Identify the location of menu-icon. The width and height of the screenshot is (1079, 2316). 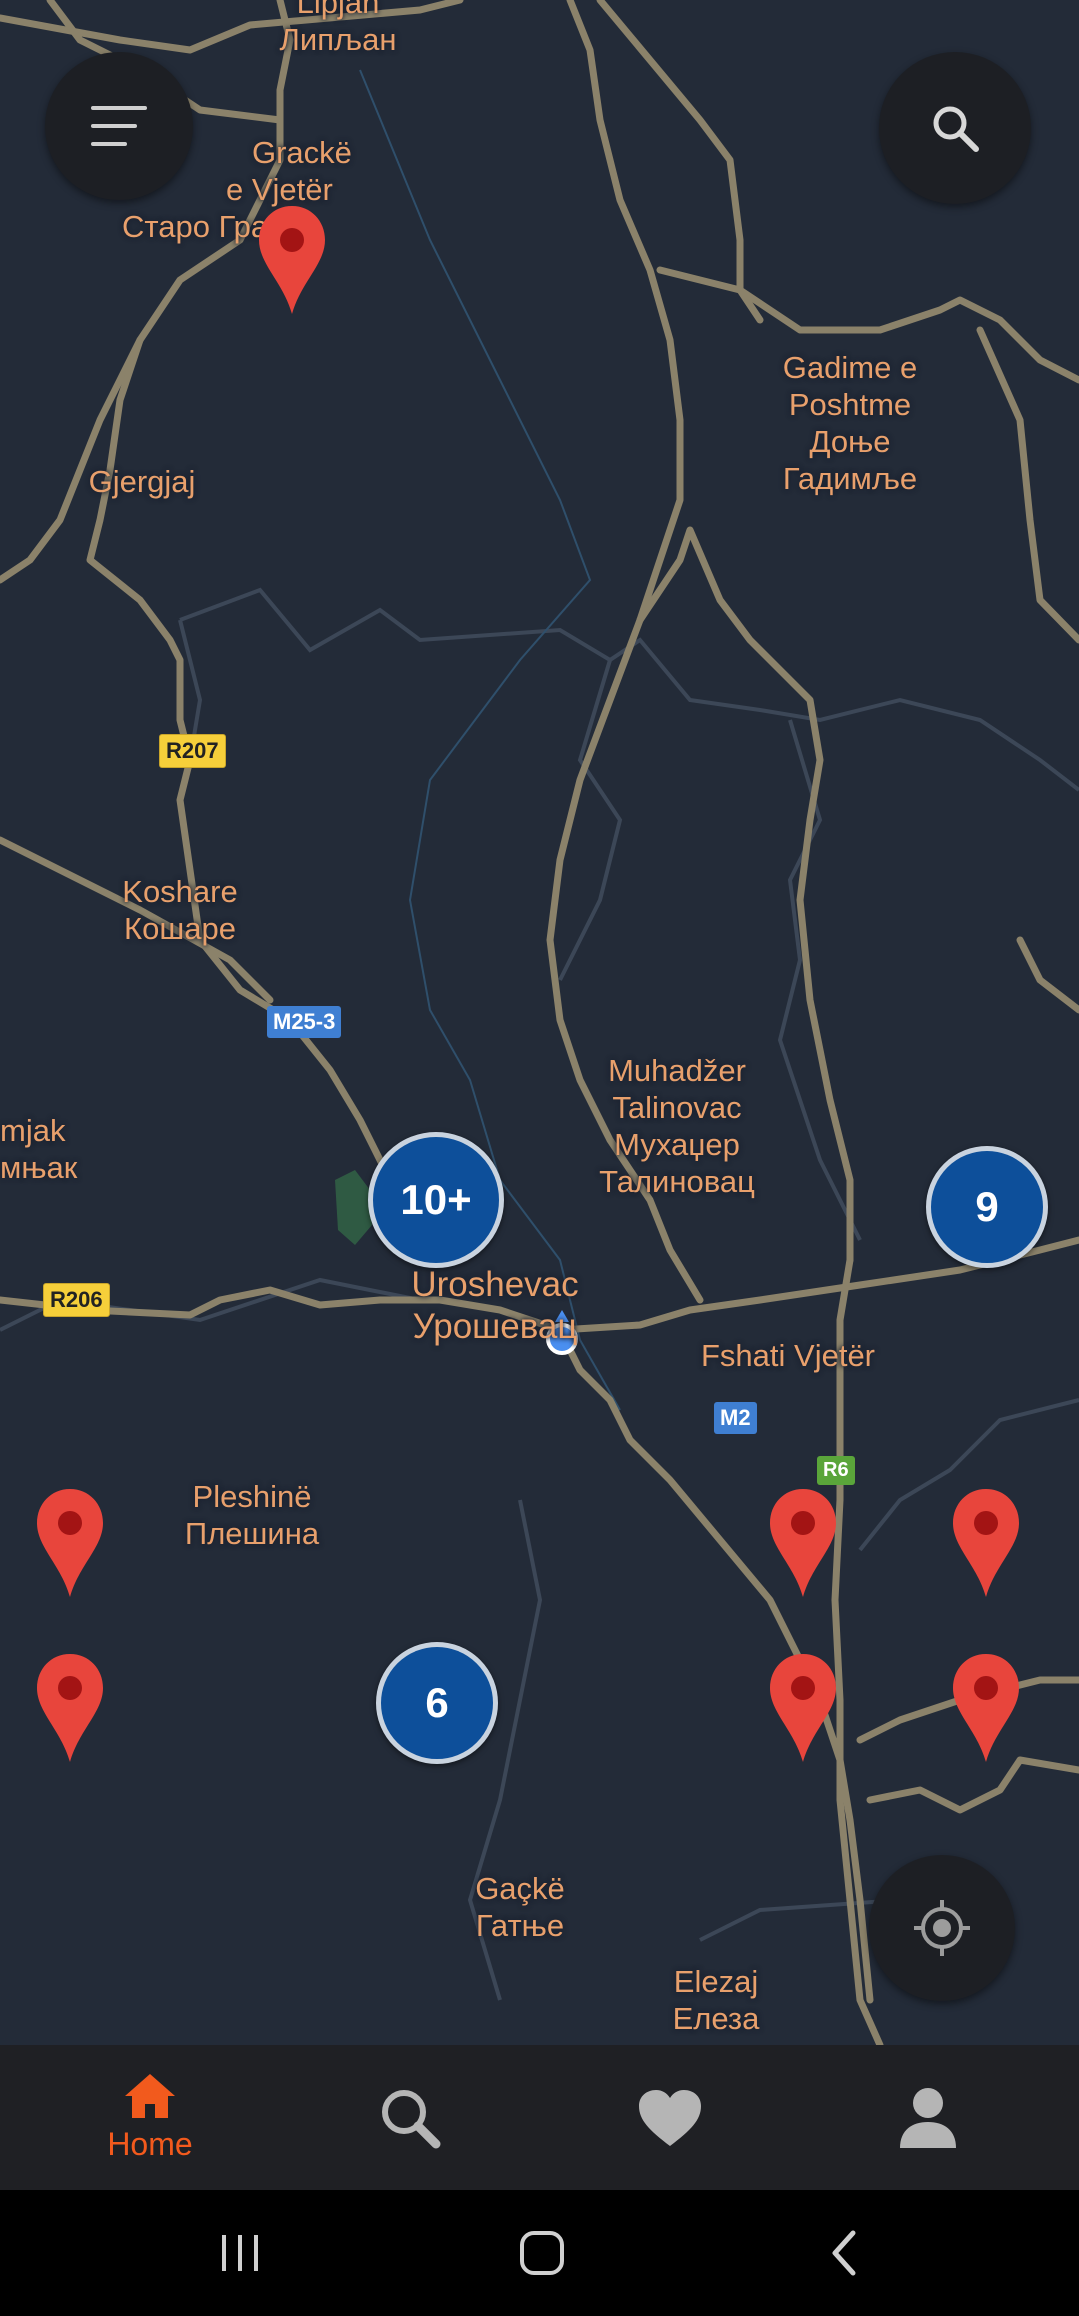
(119, 126).